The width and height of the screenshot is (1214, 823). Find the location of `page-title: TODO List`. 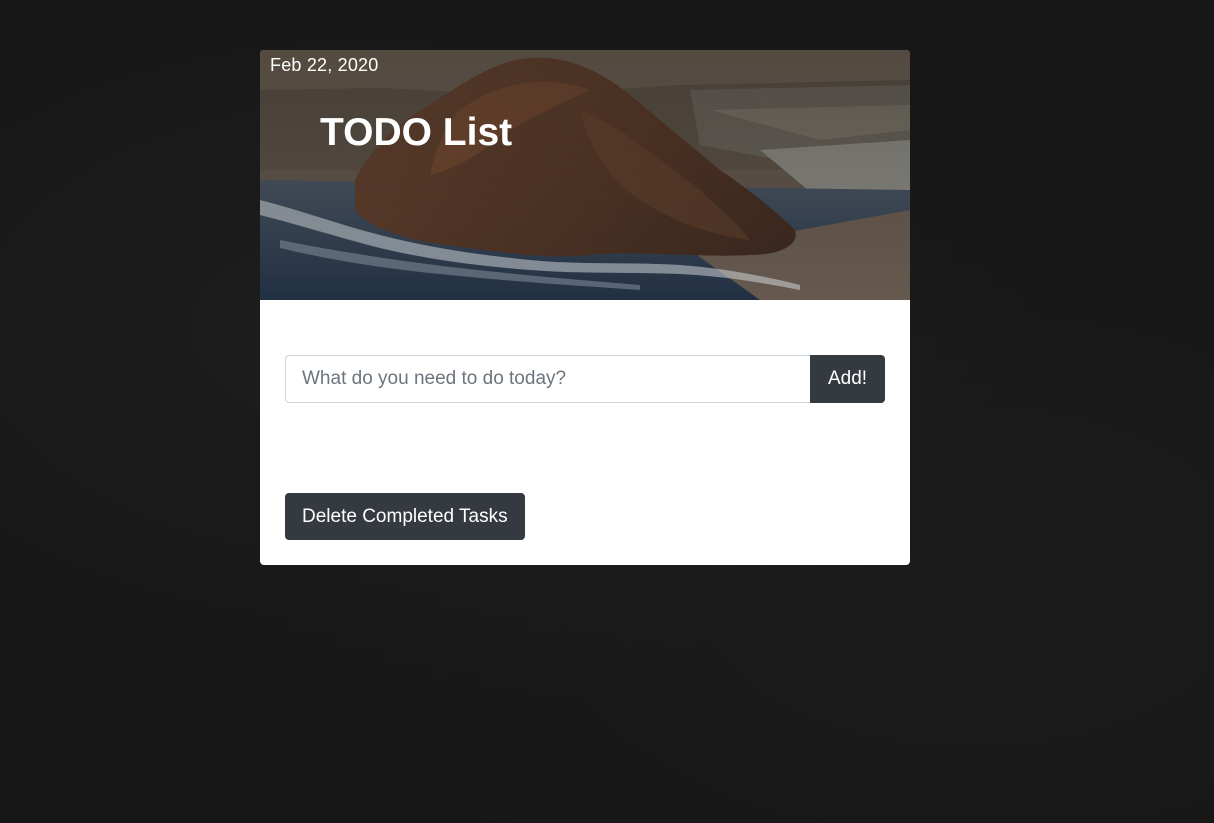

page-title: TODO List is located at coordinates (416, 132).